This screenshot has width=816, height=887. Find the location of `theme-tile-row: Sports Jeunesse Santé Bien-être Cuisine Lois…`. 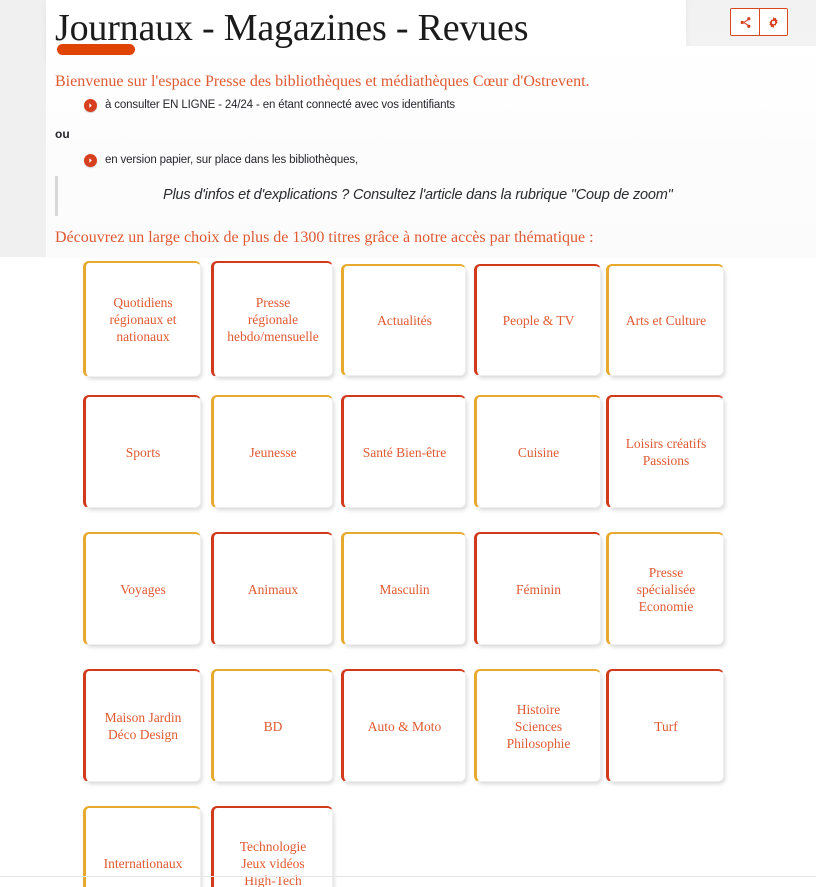

theme-tile-row: Sports Jeunesse Santé Bien-être Cuisine Lois… is located at coordinates (413, 457).